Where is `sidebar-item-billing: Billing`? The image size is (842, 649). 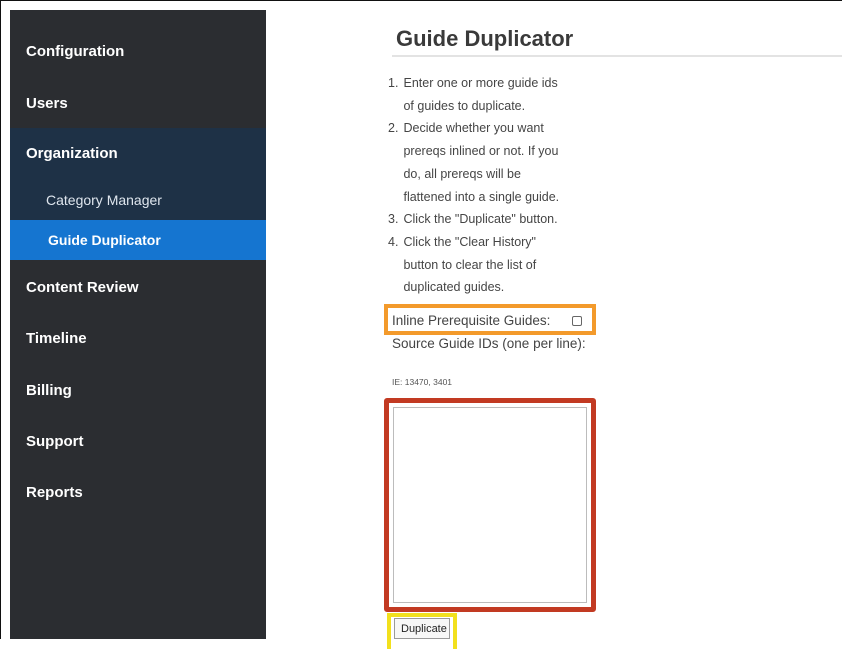 sidebar-item-billing: Billing is located at coordinates (138, 391).